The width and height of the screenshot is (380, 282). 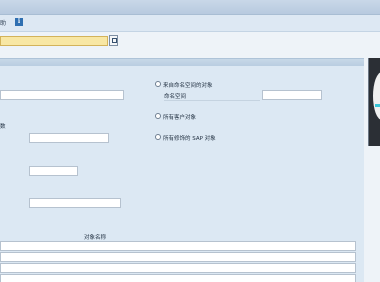 I want to click on radio-customer, so click(x=158, y=116).